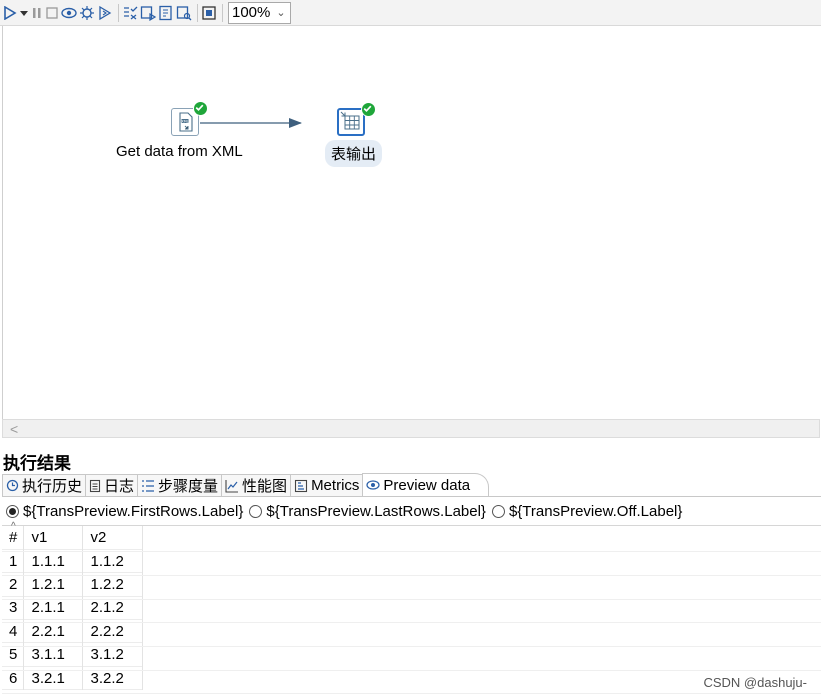  Describe the element at coordinates (755, 682) in the screenshot. I see `watermark: CSDN @dashuju-` at that location.